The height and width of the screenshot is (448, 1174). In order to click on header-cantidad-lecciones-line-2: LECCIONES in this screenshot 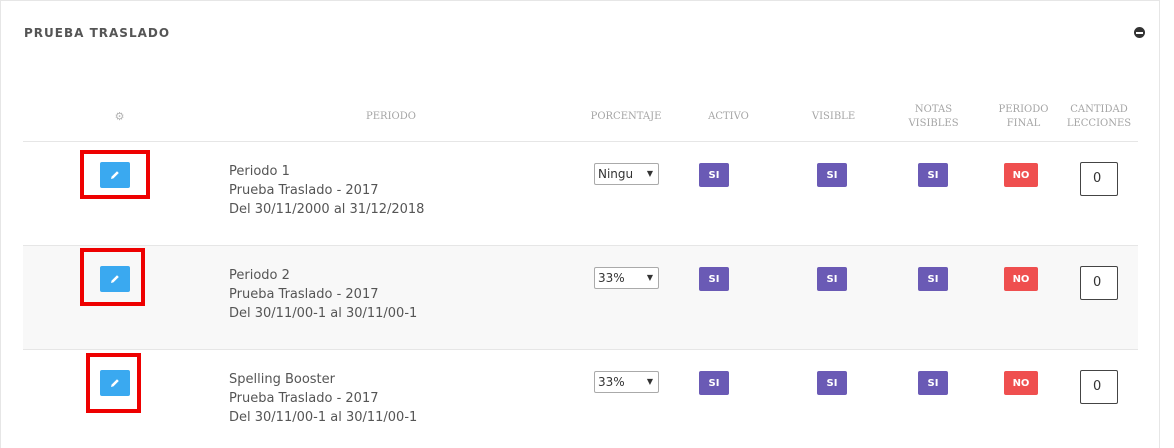, I will do `click(1099, 123)`.